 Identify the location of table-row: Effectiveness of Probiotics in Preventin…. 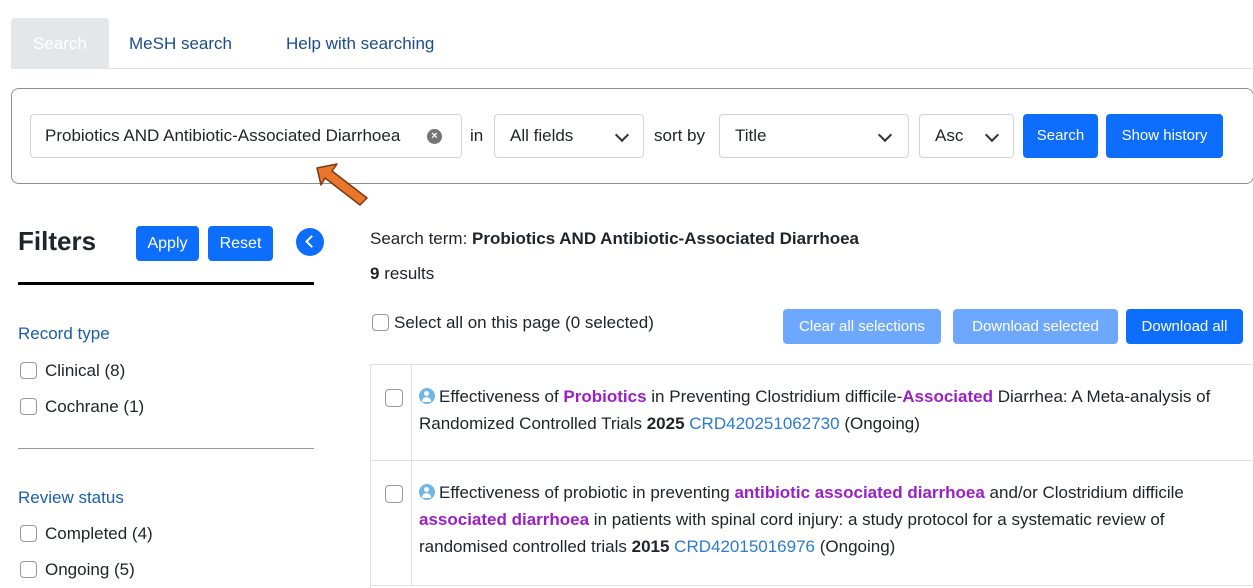
(812, 413).